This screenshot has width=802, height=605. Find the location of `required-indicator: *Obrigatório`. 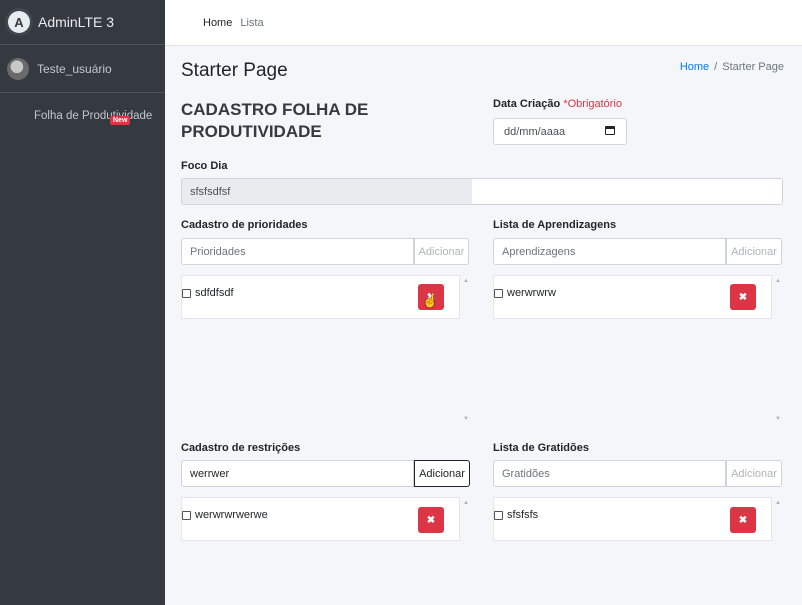

required-indicator: *Obrigatório is located at coordinates (593, 104).